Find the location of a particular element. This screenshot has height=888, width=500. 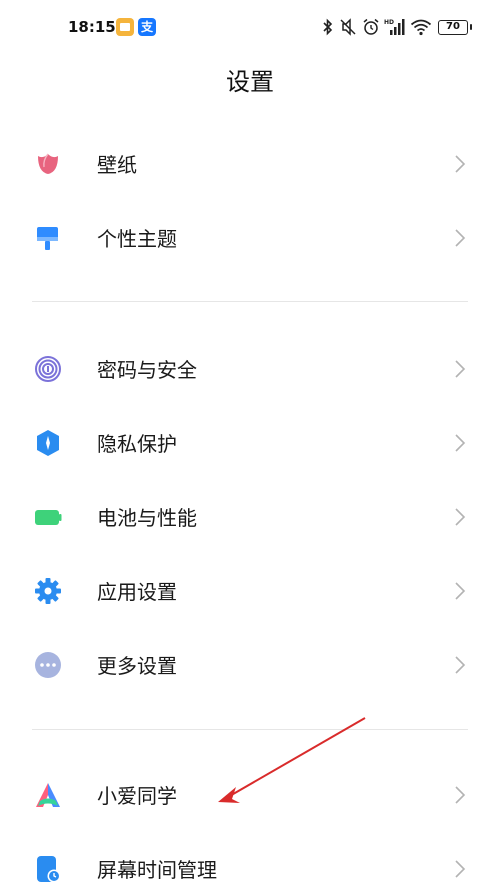

status-bar: 18:15 支 HD 70 is located at coordinates (250, 28).